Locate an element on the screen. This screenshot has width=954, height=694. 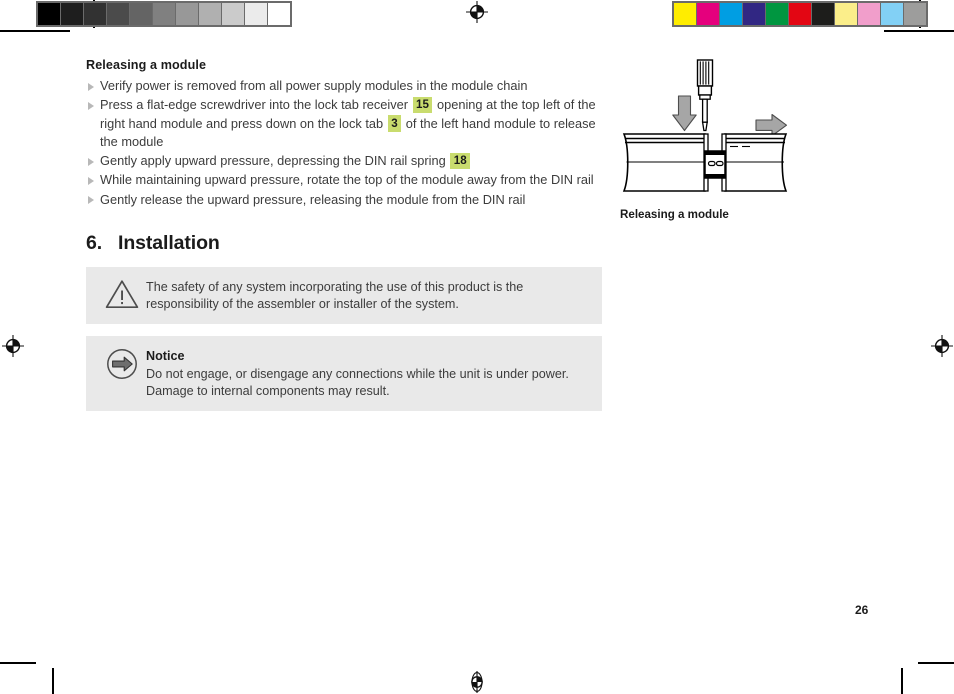
chapter-heading: 6. Installation is located at coordinates (346, 243).